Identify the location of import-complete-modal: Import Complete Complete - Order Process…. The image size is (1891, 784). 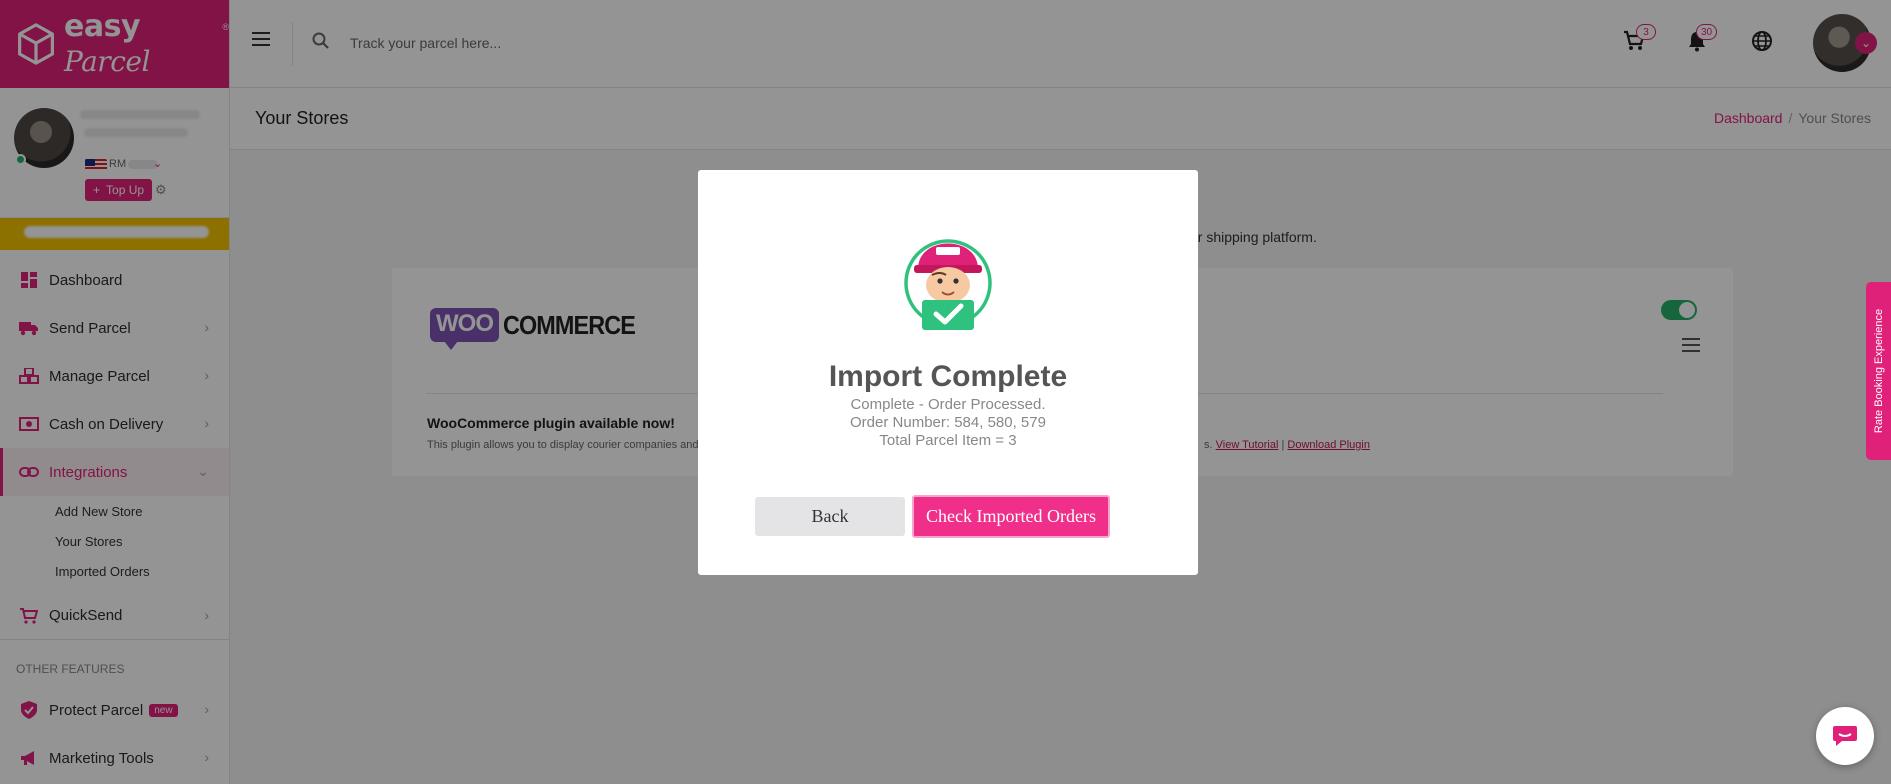
(948, 372).